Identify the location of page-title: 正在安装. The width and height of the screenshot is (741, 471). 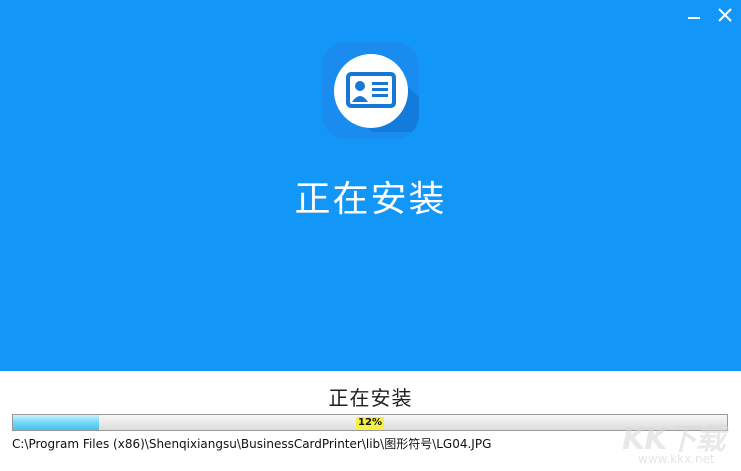
(370, 199).